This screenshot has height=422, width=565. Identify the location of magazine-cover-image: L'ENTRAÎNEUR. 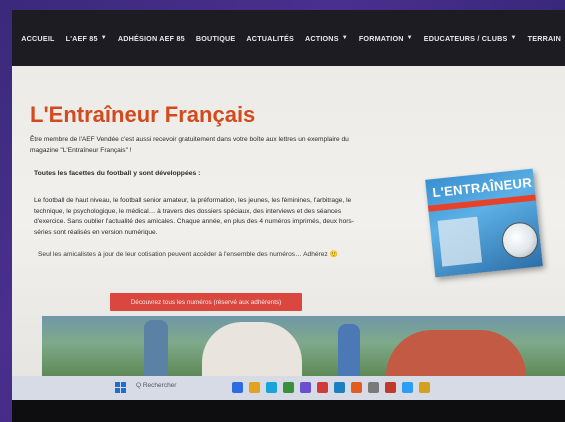
(484, 223).